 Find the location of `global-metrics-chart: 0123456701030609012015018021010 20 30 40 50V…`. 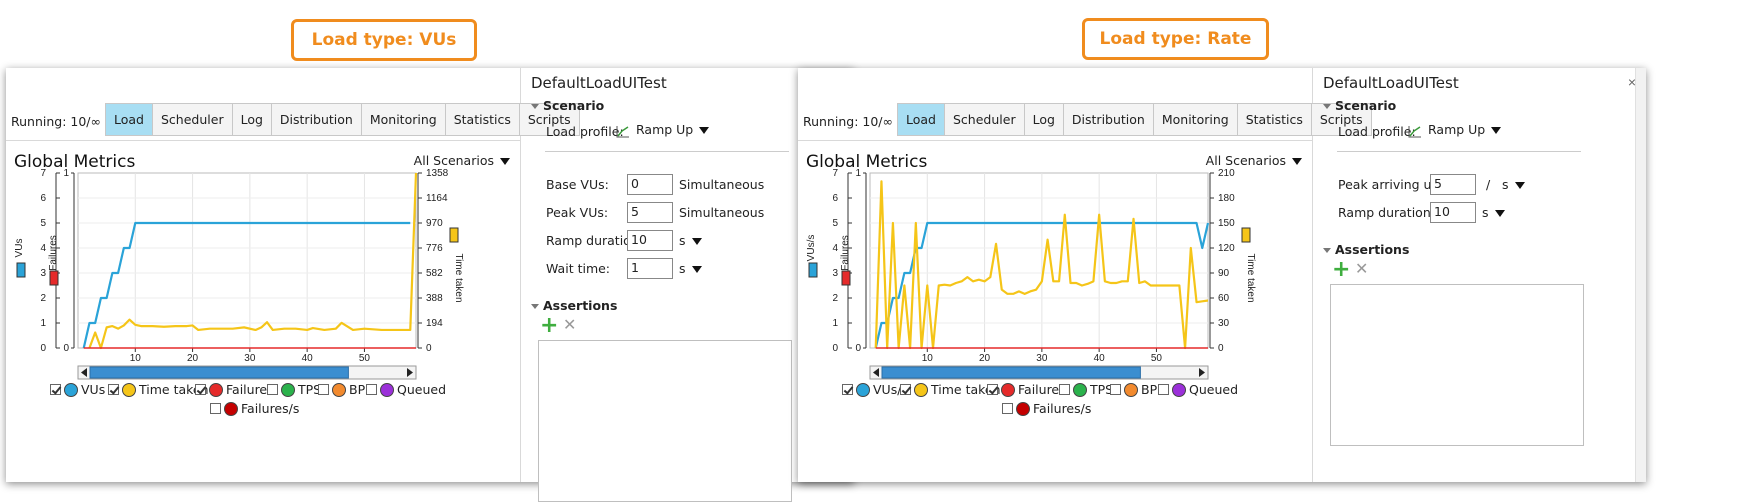

global-metrics-chart: 0123456701030609012015018021010 20 30 40 50V… is located at coordinates (1031, 274).